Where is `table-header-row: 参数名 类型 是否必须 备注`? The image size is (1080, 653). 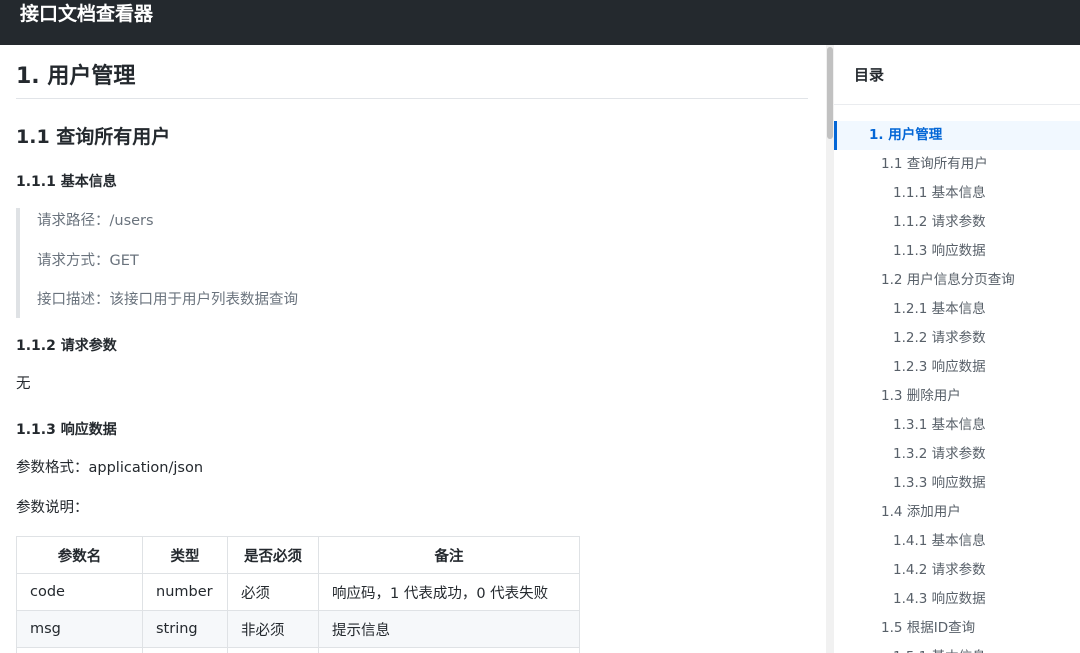
table-header-row: 参数名 类型 是否必须 备注 is located at coordinates (298, 555).